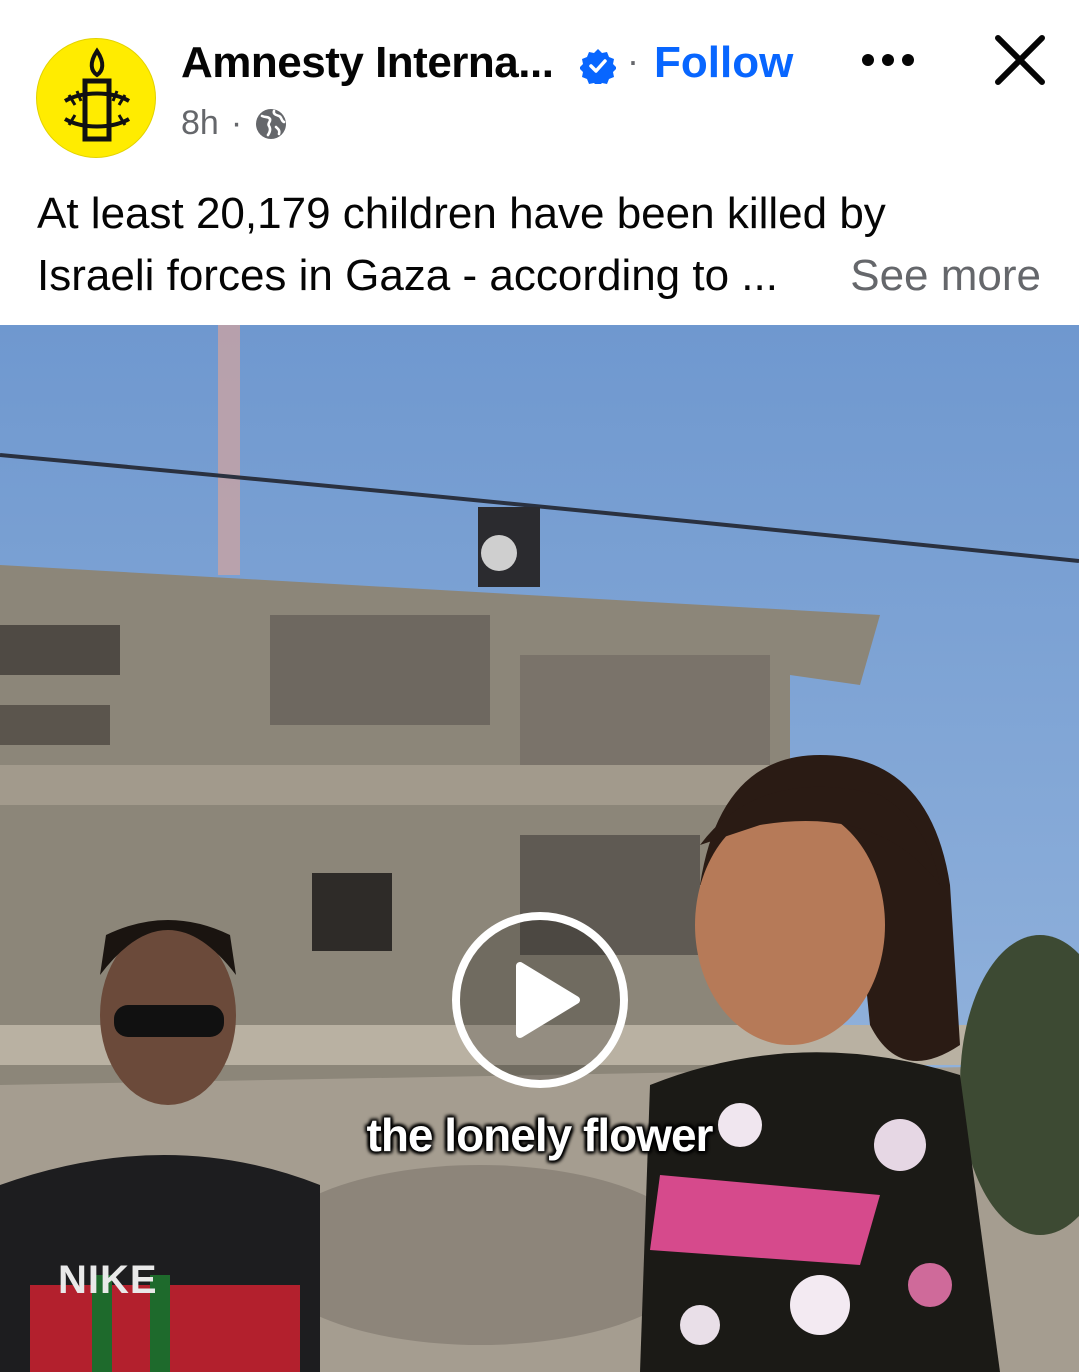 Image resolution: width=1079 pixels, height=1372 pixels. I want to click on globe-icon, so click(271, 123).